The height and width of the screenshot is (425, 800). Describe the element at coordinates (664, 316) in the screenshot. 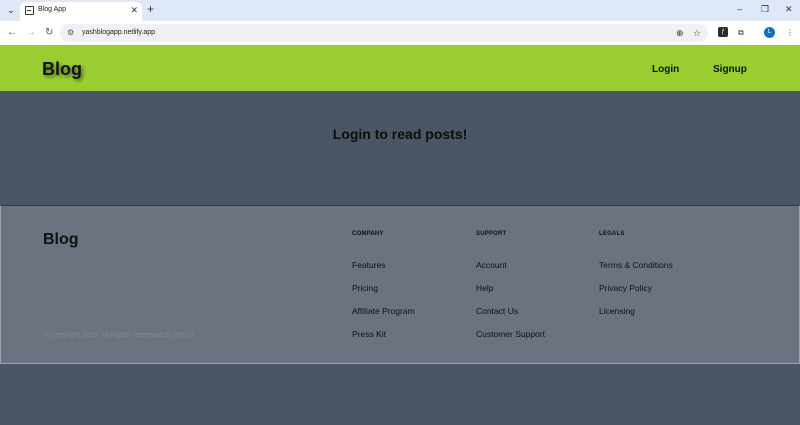

I see `footer-link-licensing: Licensing` at that location.